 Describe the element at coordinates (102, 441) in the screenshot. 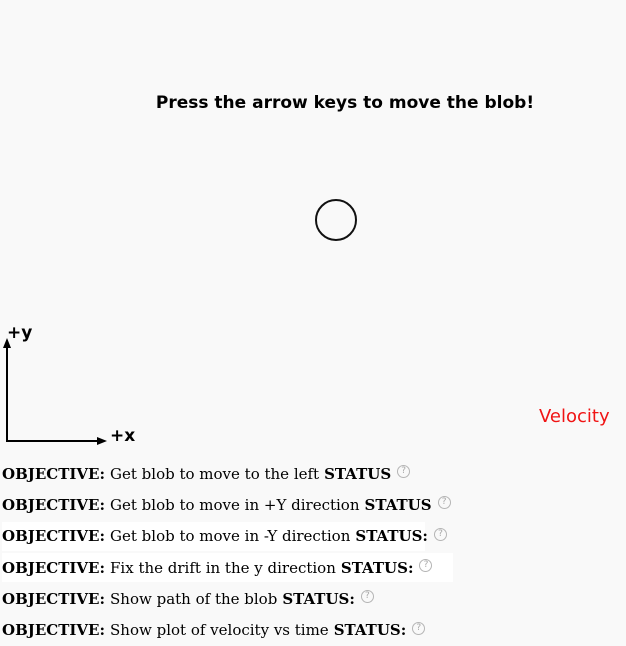

I see `x-axis-arrowhead` at that location.